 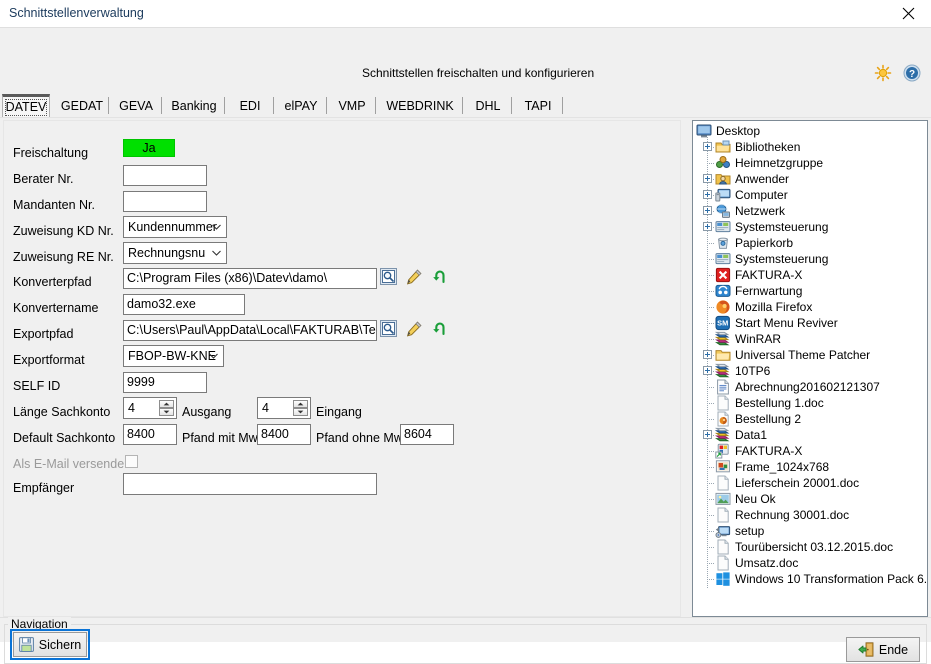 What do you see at coordinates (439, 277) in the screenshot?
I see `konverterpfad-reset-icon` at bounding box center [439, 277].